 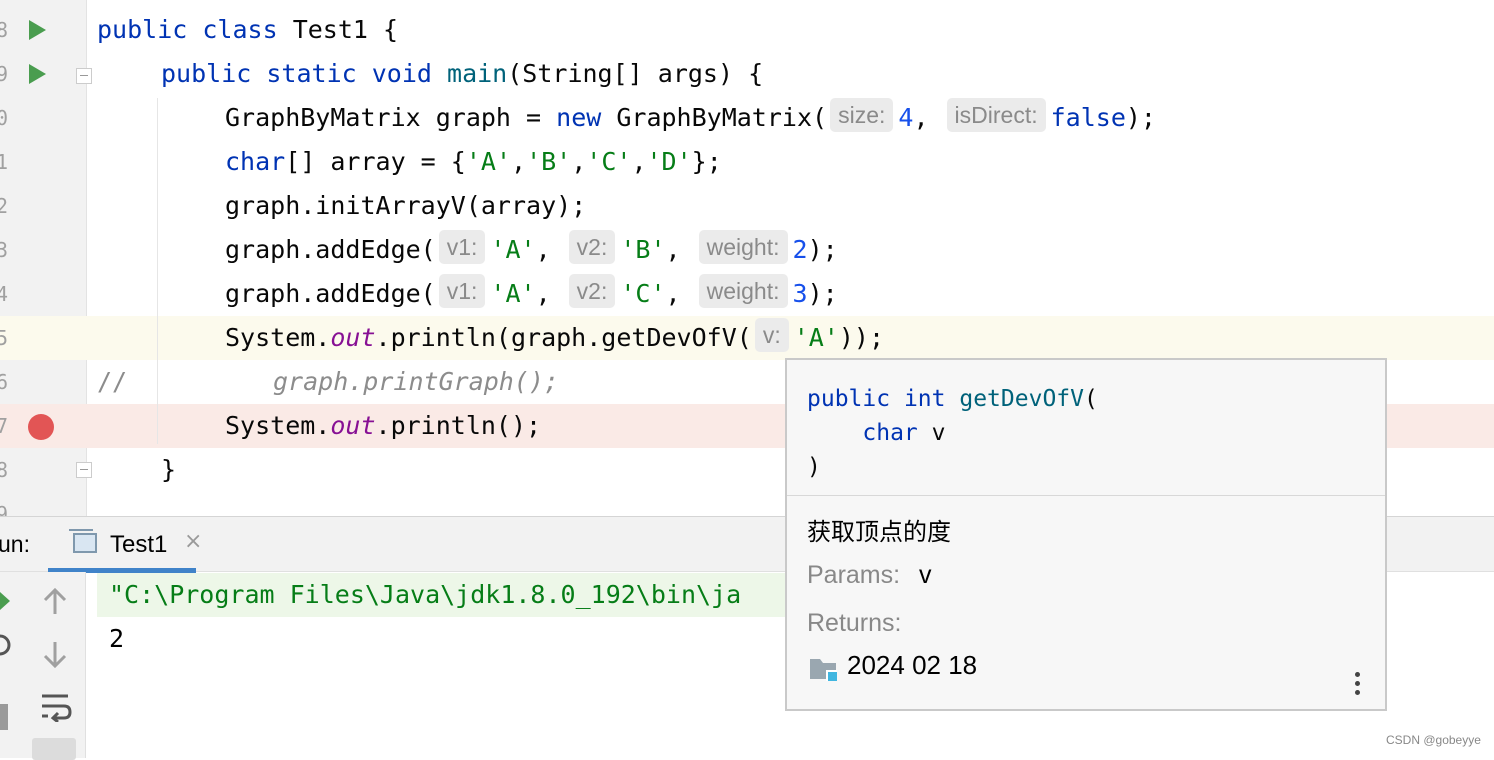 What do you see at coordinates (4, 162) in the screenshot?
I see `line-number: 1` at bounding box center [4, 162].